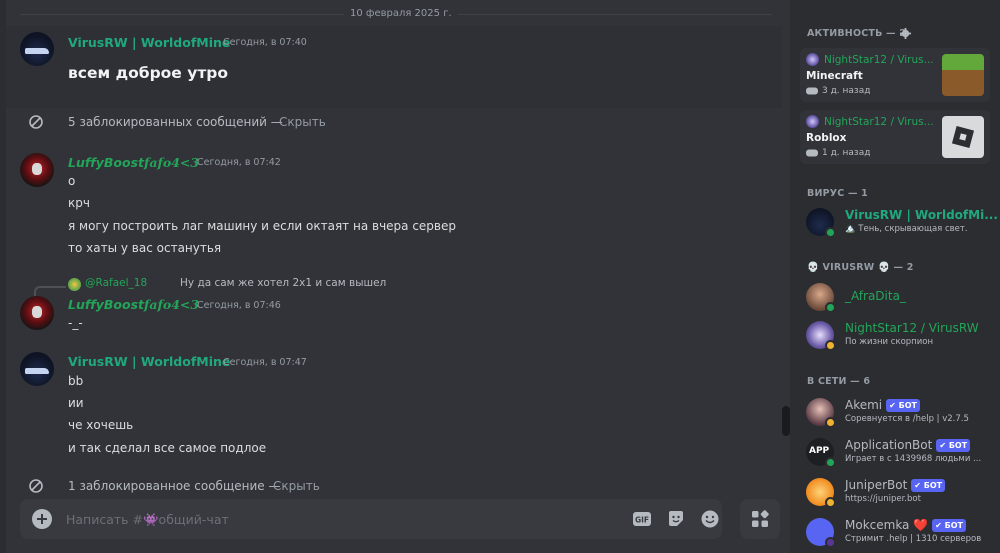 This screenshot has height=553, width=1000. I want to click on emoji-icon, so click(710, 519).